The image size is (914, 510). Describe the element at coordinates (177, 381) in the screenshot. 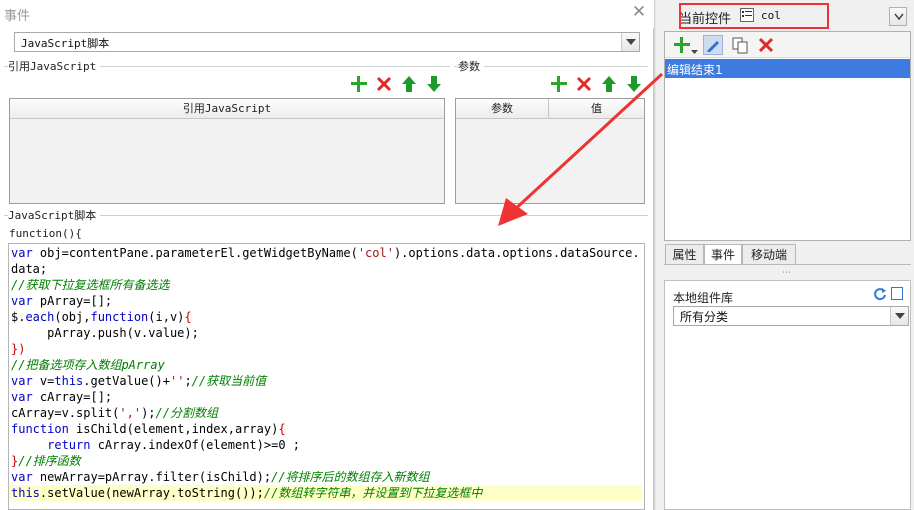

I see `code-token: ''` at that location.